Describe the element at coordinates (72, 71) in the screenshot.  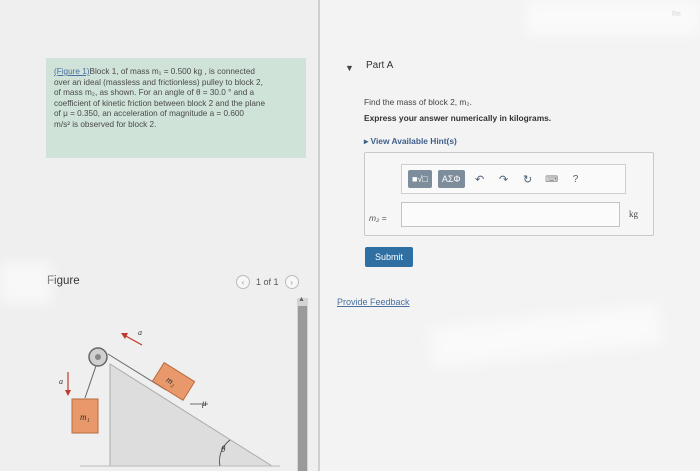
I see `figure-link: (Figure 1)` at that location.